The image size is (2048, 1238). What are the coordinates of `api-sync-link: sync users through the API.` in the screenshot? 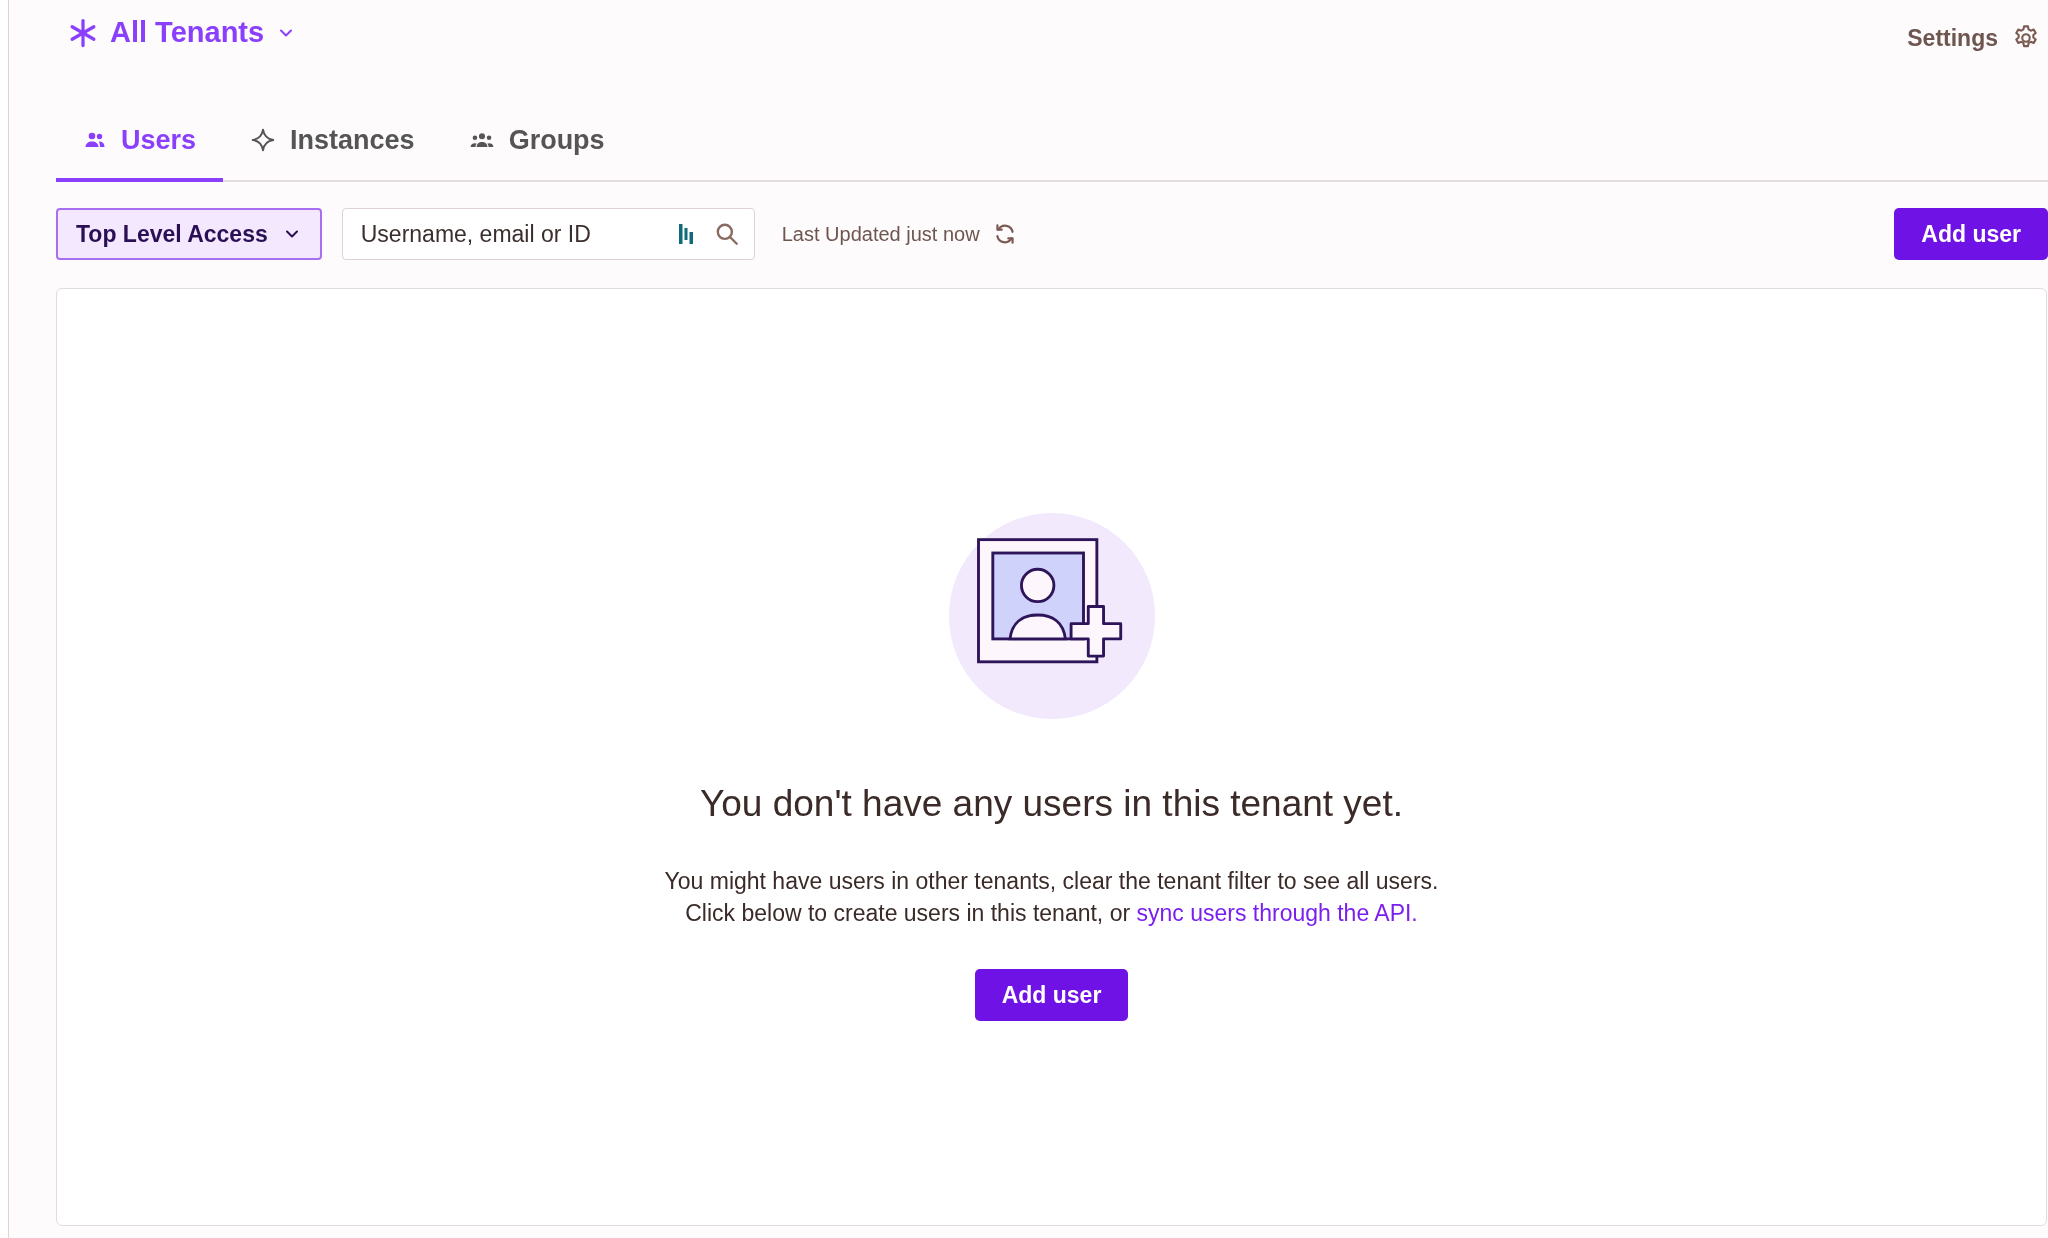 It's located at (1277, 913).